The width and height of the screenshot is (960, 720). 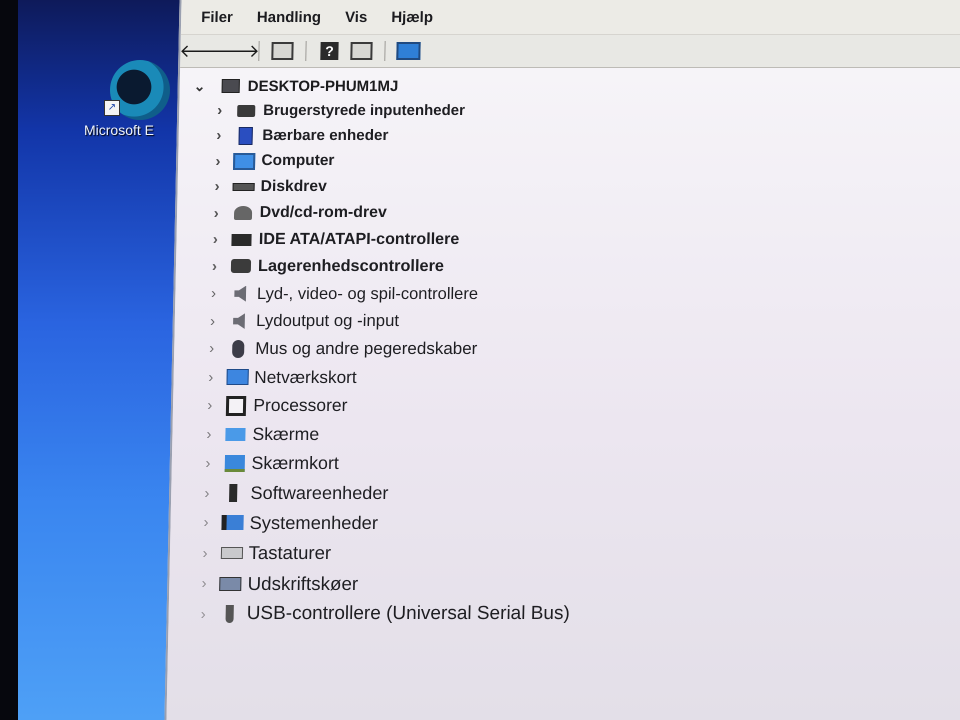 What do you see at coordinates (567, 321) in the screenshot?
I see `device-category-row: › Lydoutput og -input` at bounding box center [567, 321].